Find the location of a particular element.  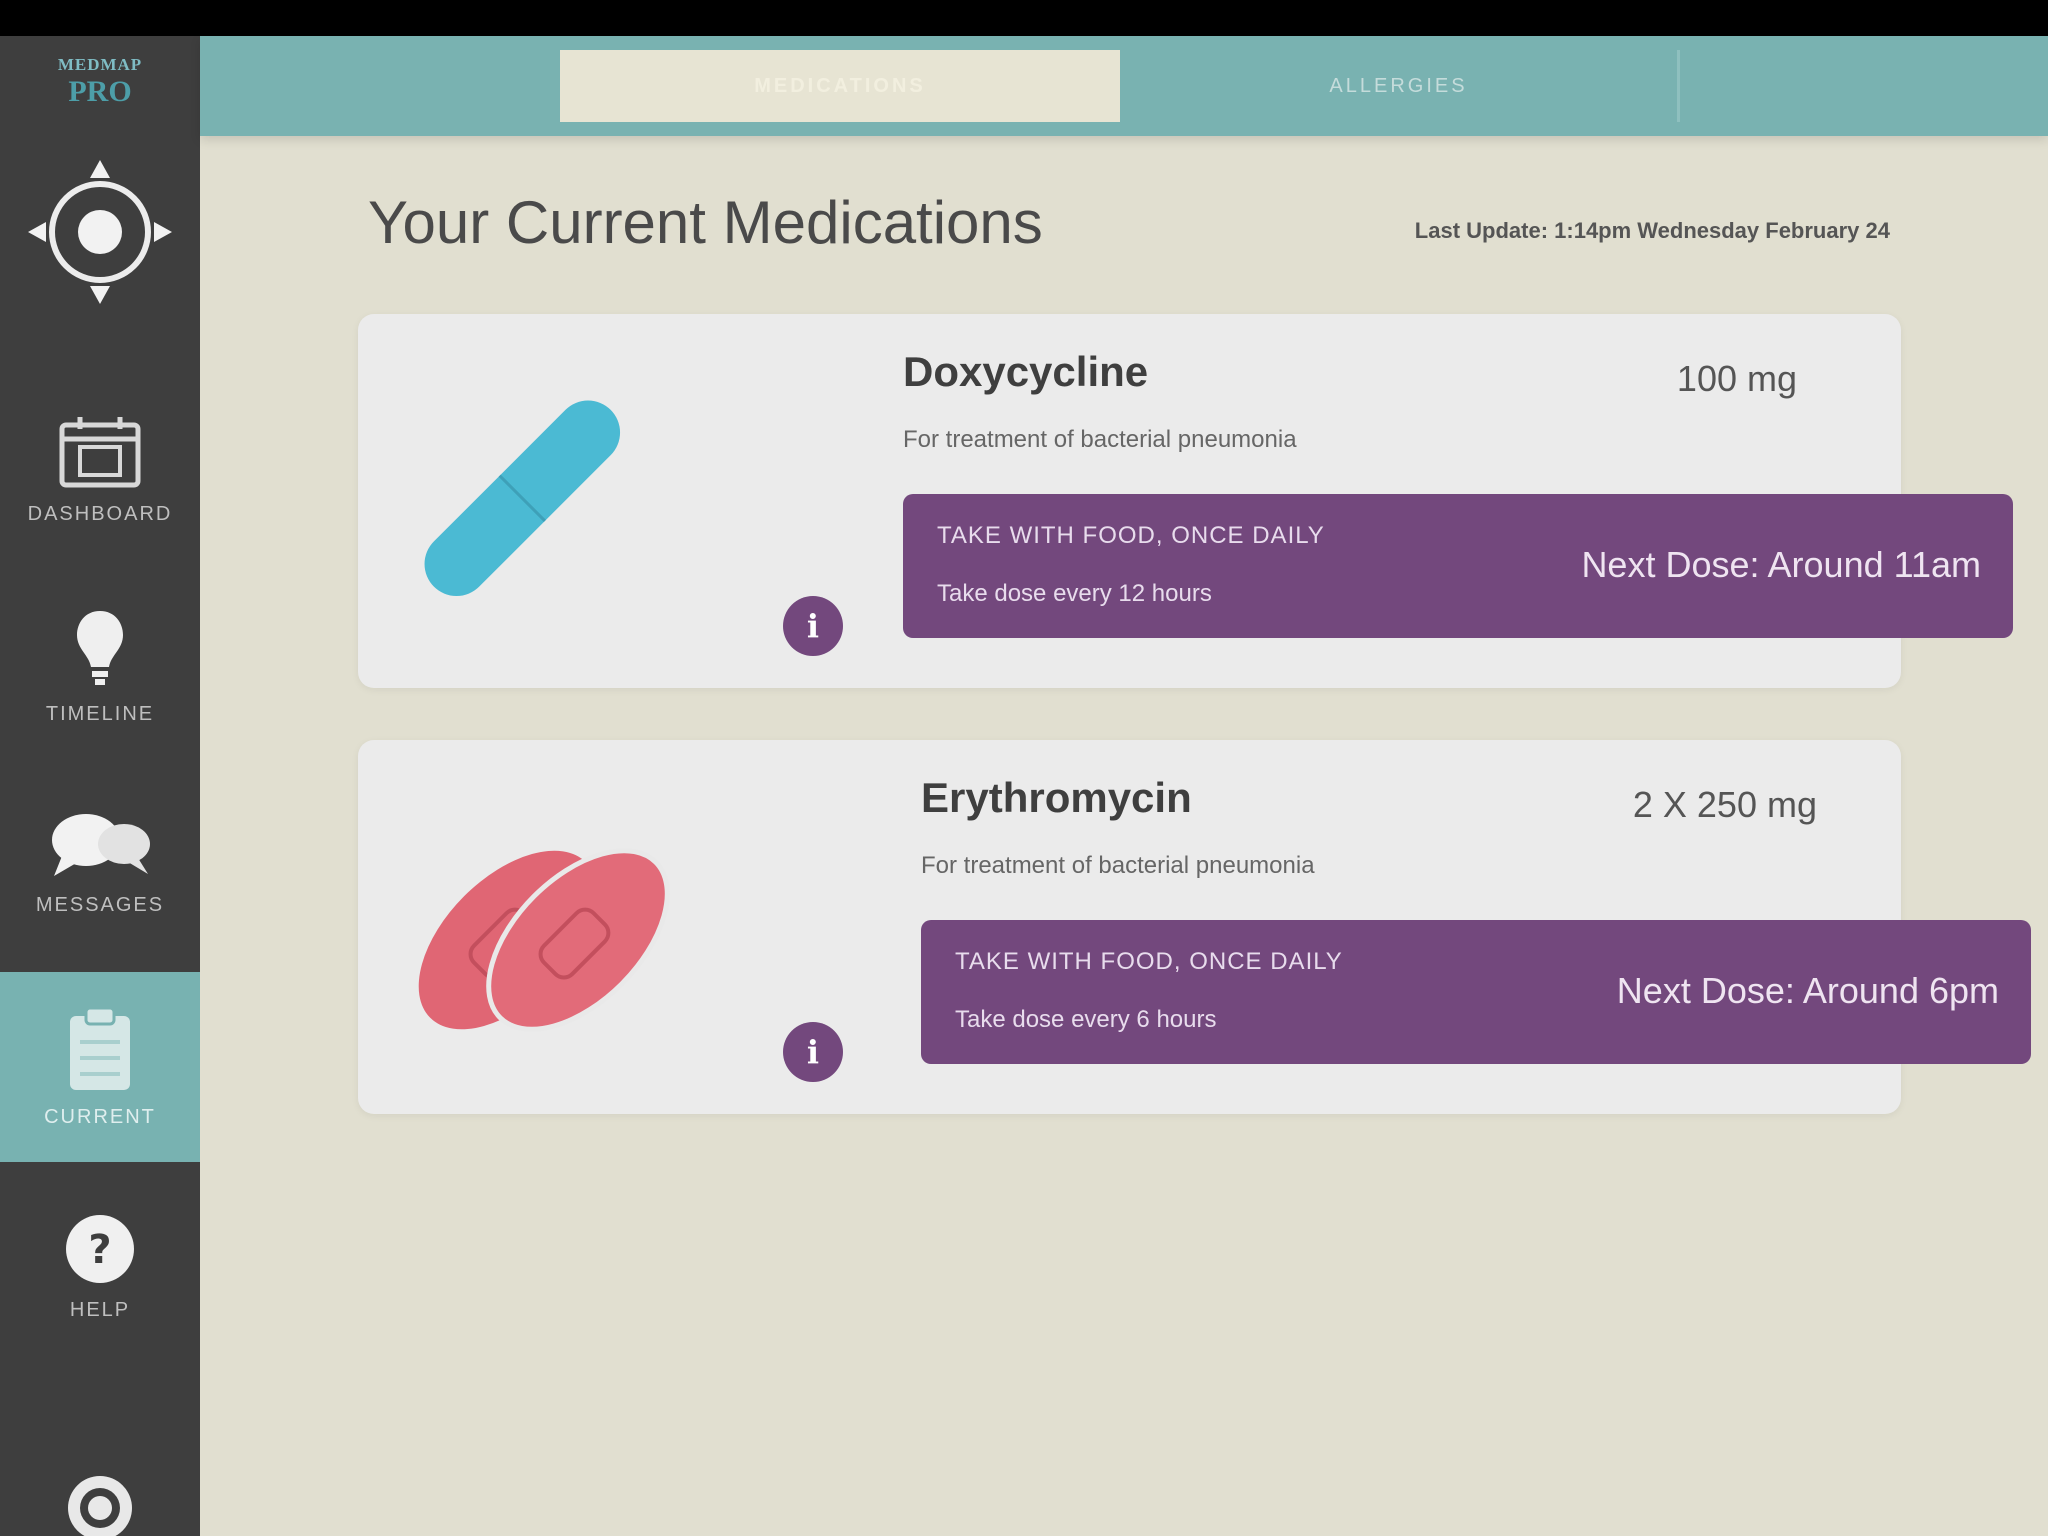

status-bar is located at coordinates (1024, 18).